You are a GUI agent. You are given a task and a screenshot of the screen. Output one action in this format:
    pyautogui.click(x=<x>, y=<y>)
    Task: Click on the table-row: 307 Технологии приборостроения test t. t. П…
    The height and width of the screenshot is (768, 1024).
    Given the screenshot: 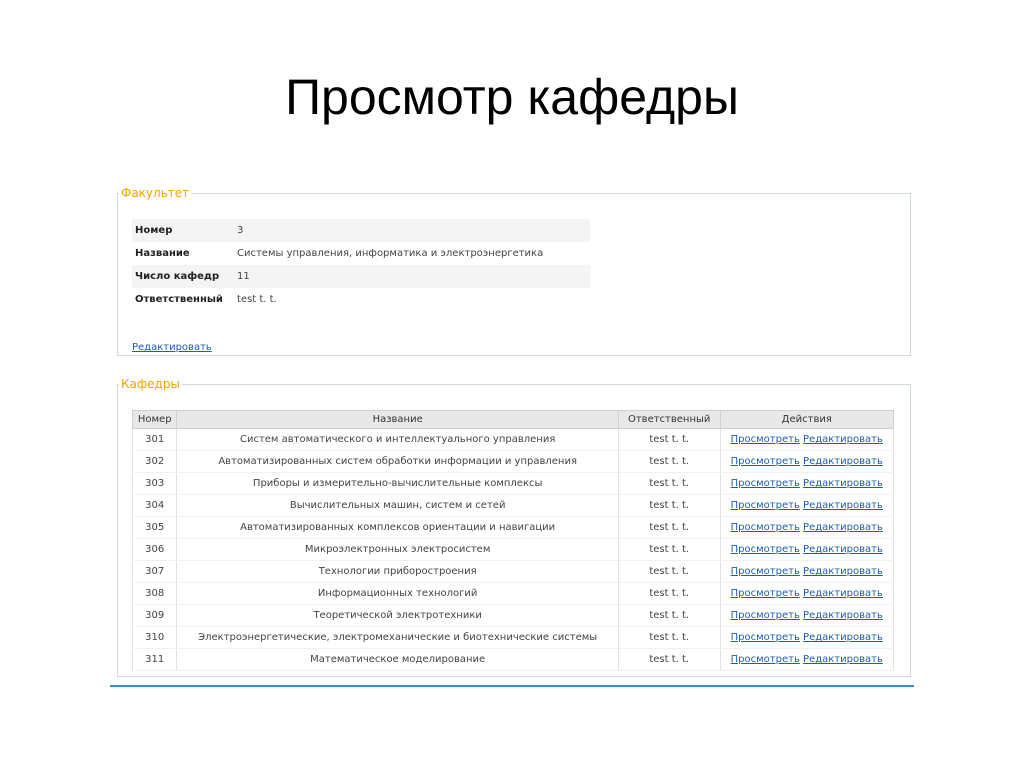 What is the action you would take?
    pyautogui.click(x=513, y=571)
    